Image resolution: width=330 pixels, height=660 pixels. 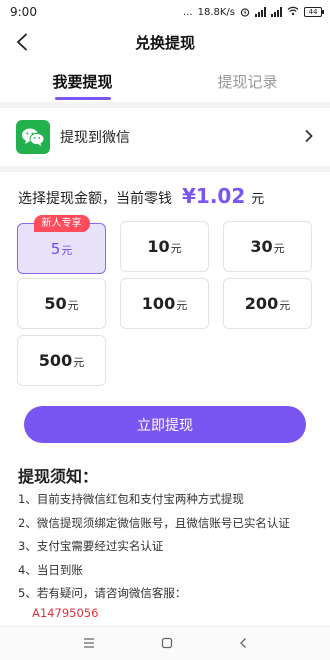 I want to click on amount-option-5: 新人专享 5元, so click(x=61, y=244).